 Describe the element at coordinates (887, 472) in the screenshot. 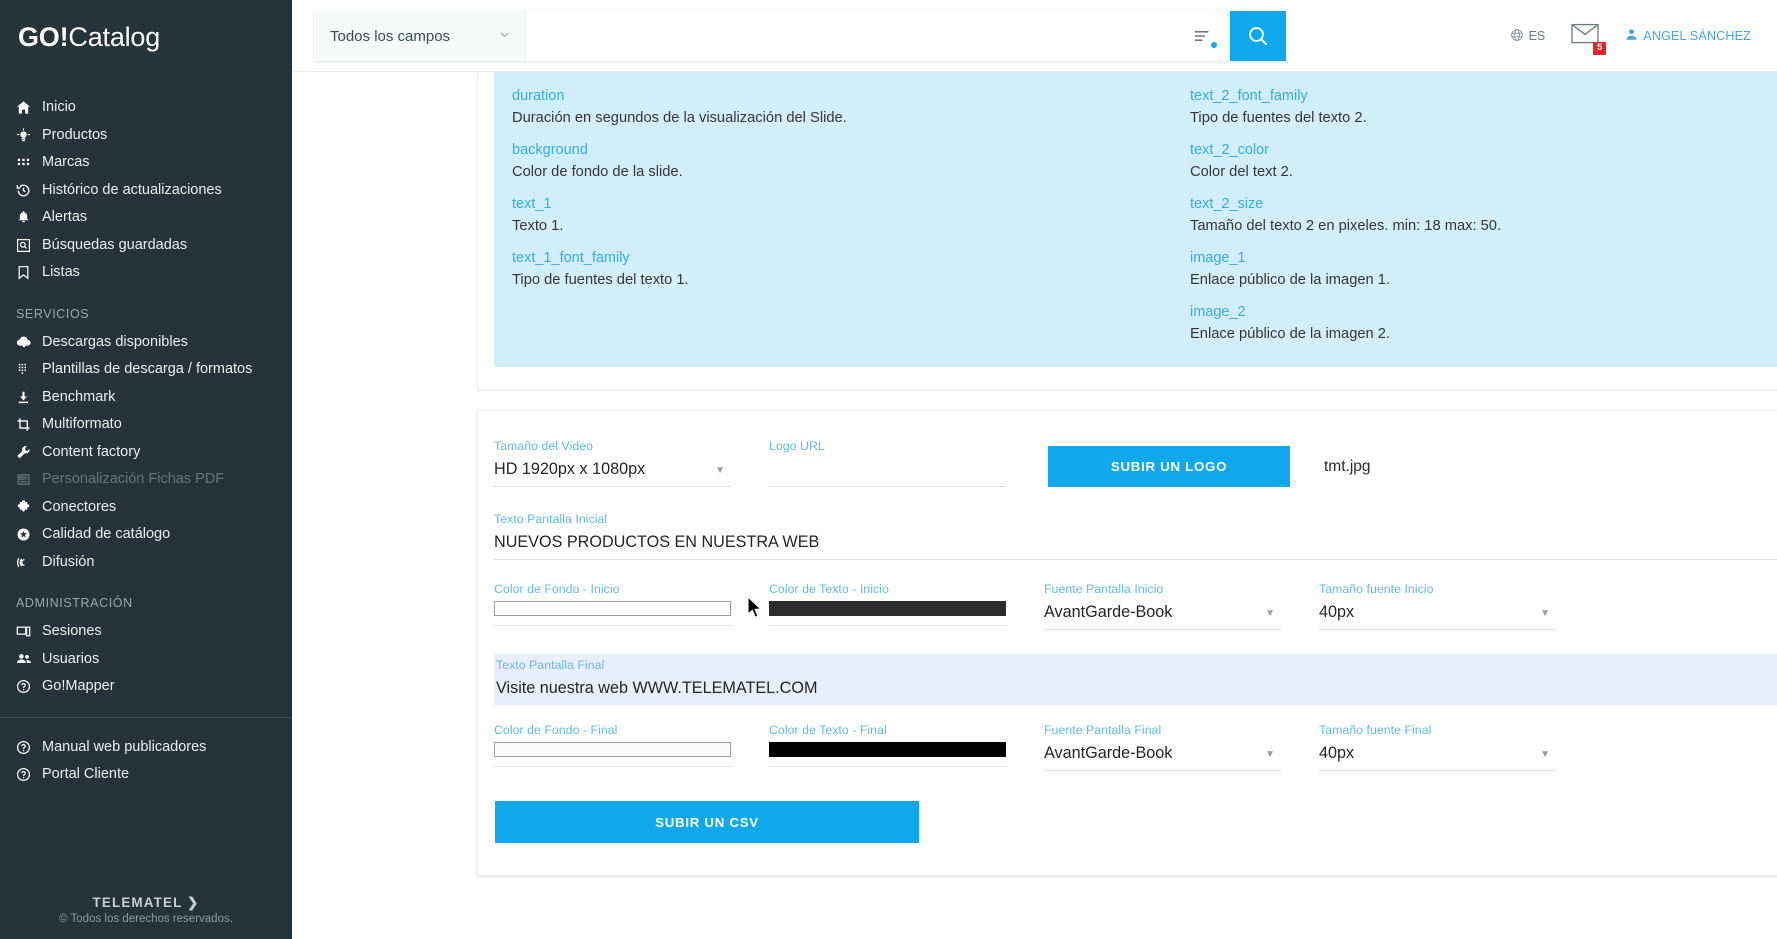

I see `logo-url-input` at that location.